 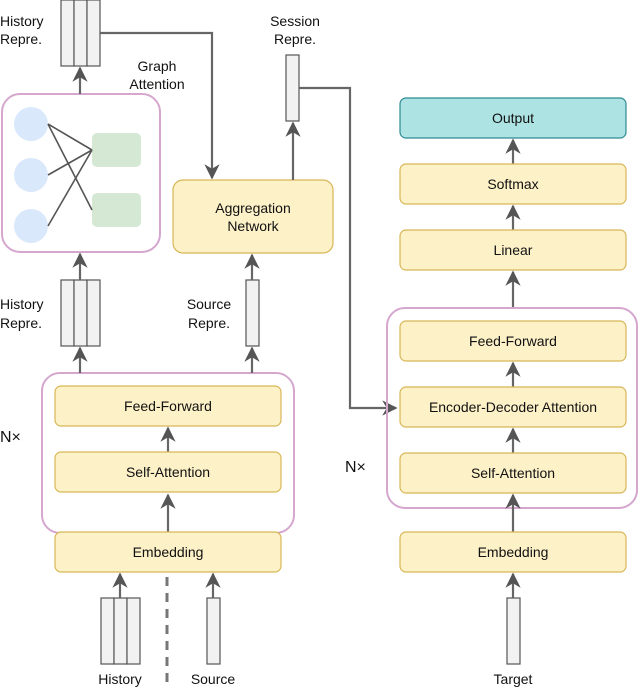 I want to click on graph-attention-label-2: Attention, so click(x=156, y=84).